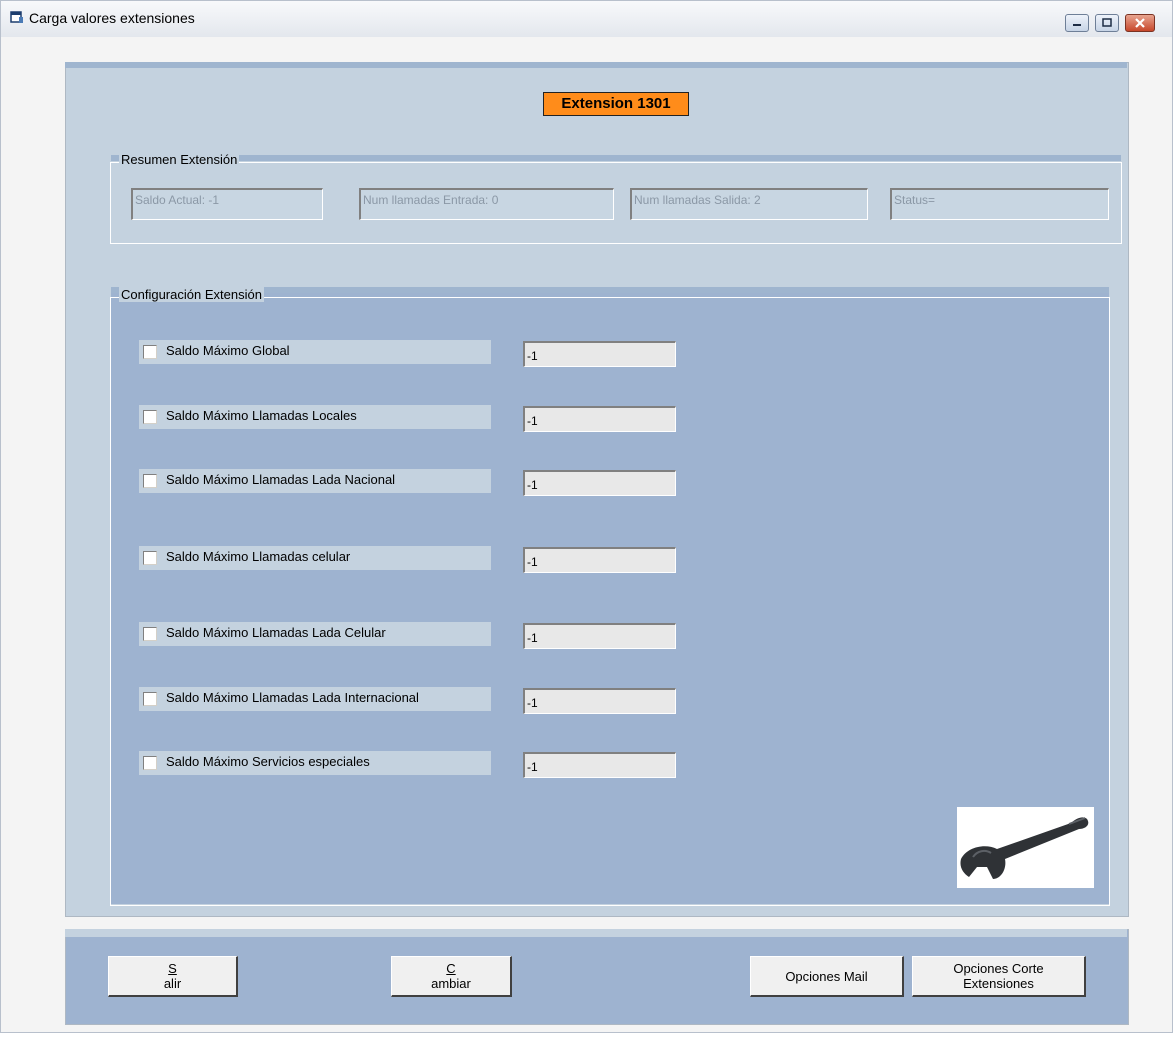  Describe the element at coordinates (616, 104) in the screenshot. I see `extension-label: Extension 1301` at that location.